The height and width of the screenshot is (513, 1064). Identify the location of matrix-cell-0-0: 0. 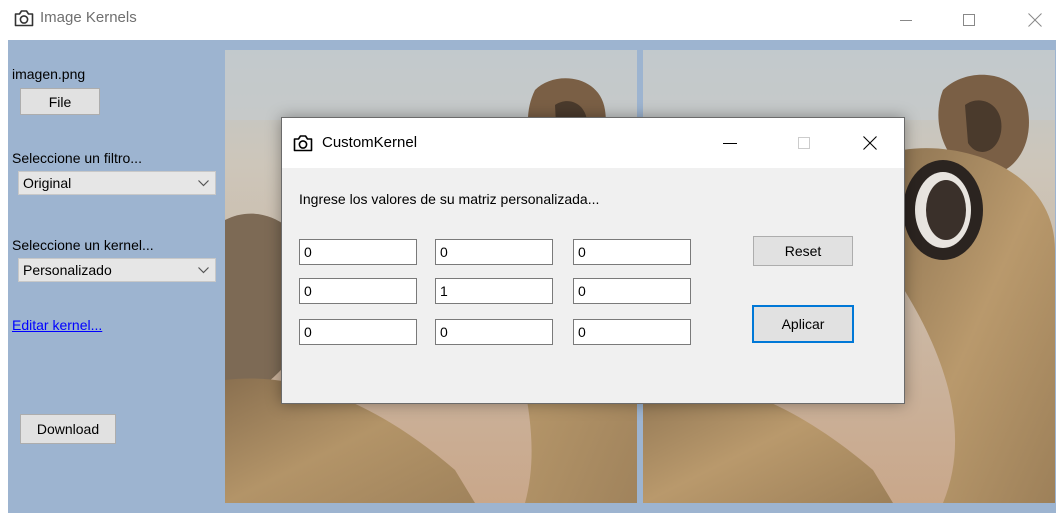
(358, 252).